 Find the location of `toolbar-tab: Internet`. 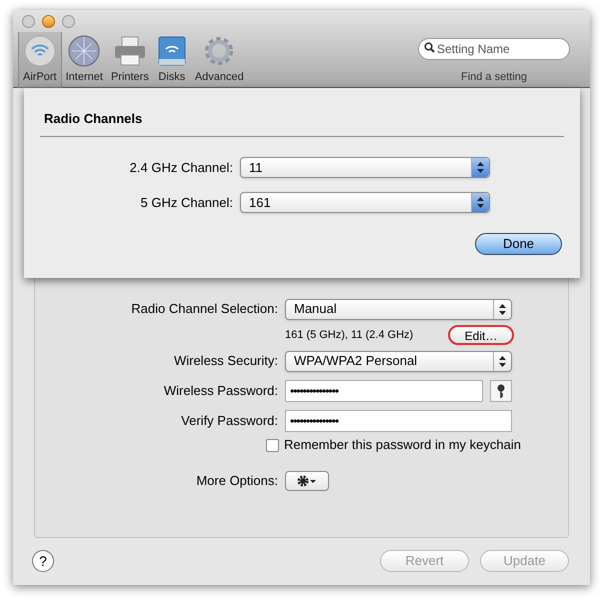

toolbar-tab: Internet is located at coordinates (84, 60).